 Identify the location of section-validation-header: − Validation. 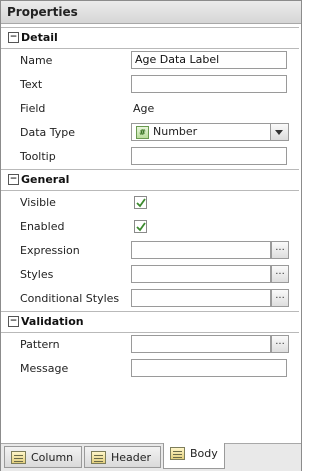
(150, 322).